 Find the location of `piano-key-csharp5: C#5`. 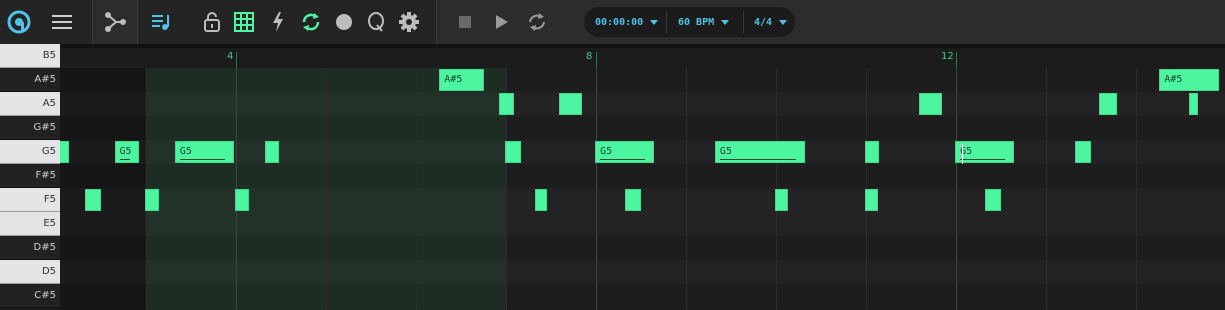

piano-key-csharp5: C#5 is located at coordinates (30, 296).